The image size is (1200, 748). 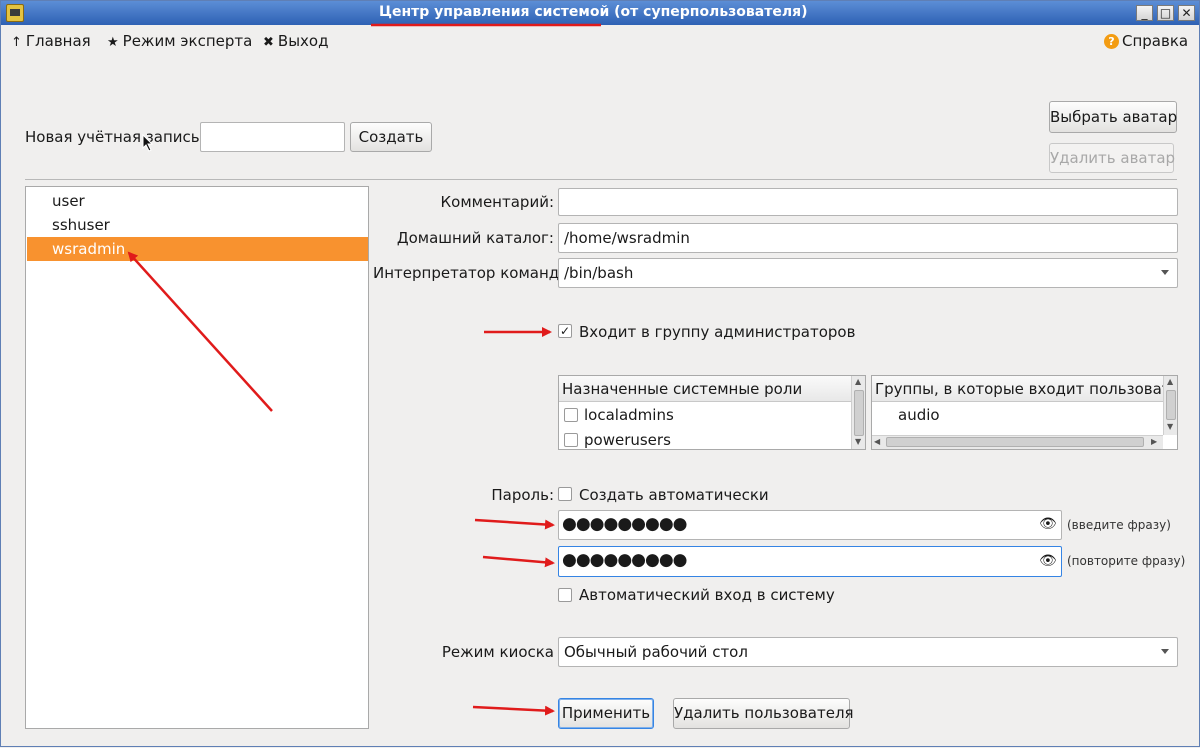 What do you see at coordinates (707, 595) in the screenshot?
I see `autologin-label: Автоматический вход в систему` at bounding box center [707, 595].